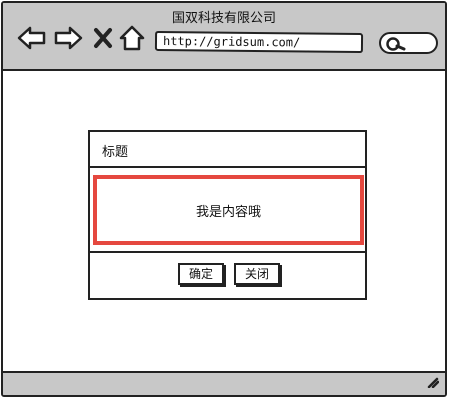  I want to click on close-x-icon, so click(103, 38).